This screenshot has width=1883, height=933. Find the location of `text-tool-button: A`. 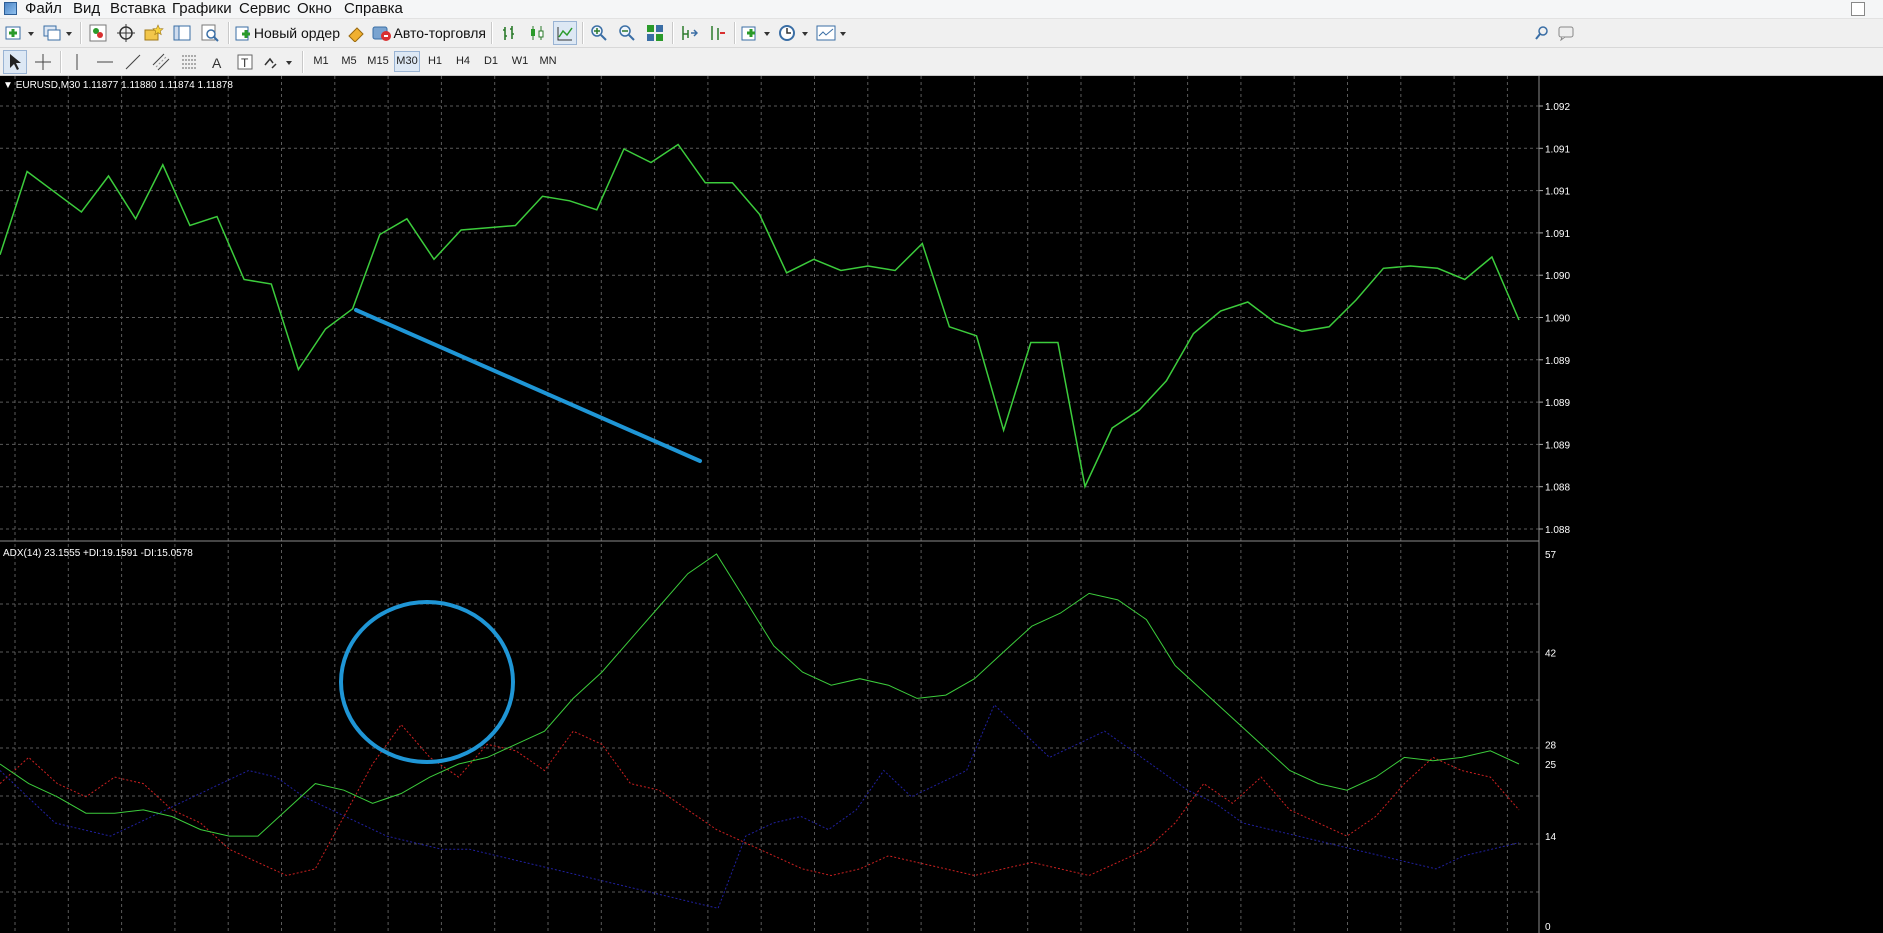

text-tool-button: A is located at coordinates (217, 62).